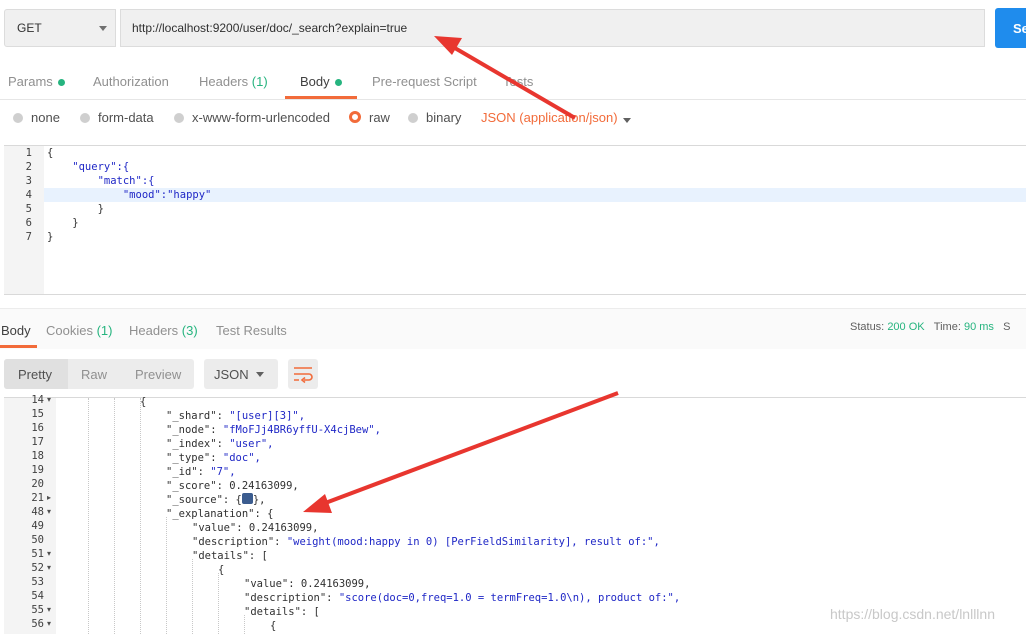  I want to click on arrow-to-explanation, so click(461, 452).